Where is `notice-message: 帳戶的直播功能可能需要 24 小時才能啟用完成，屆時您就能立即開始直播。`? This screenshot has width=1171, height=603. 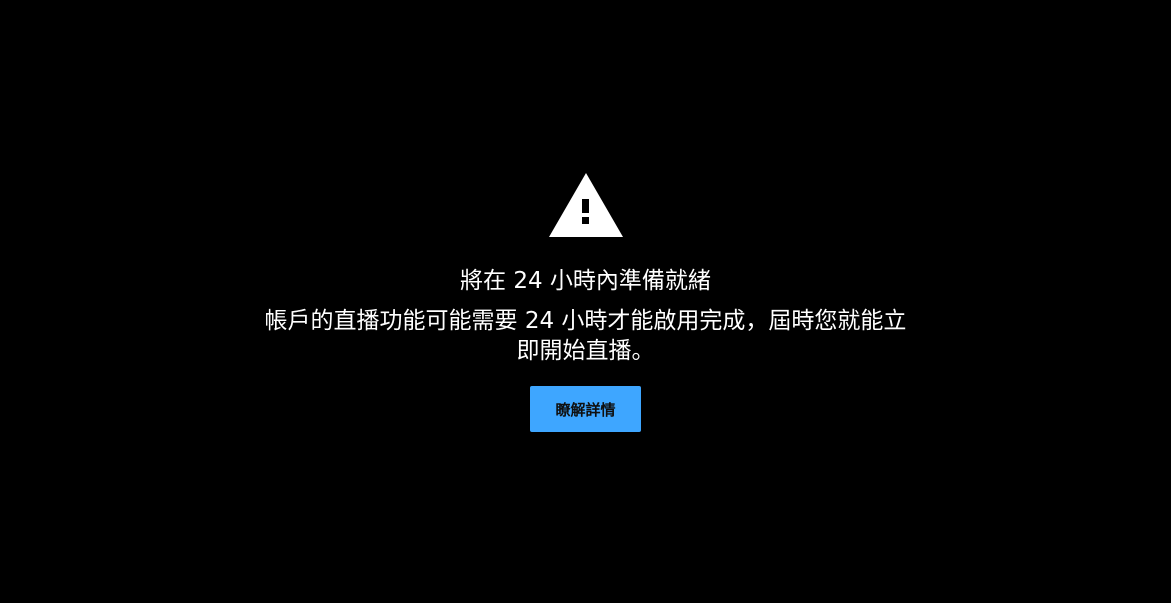
notice-message: 帳戶的直播功能可能需要 24 小時才能啟用完成，屆時您就能立即開始直播。 is located at coordinates (585, 336).